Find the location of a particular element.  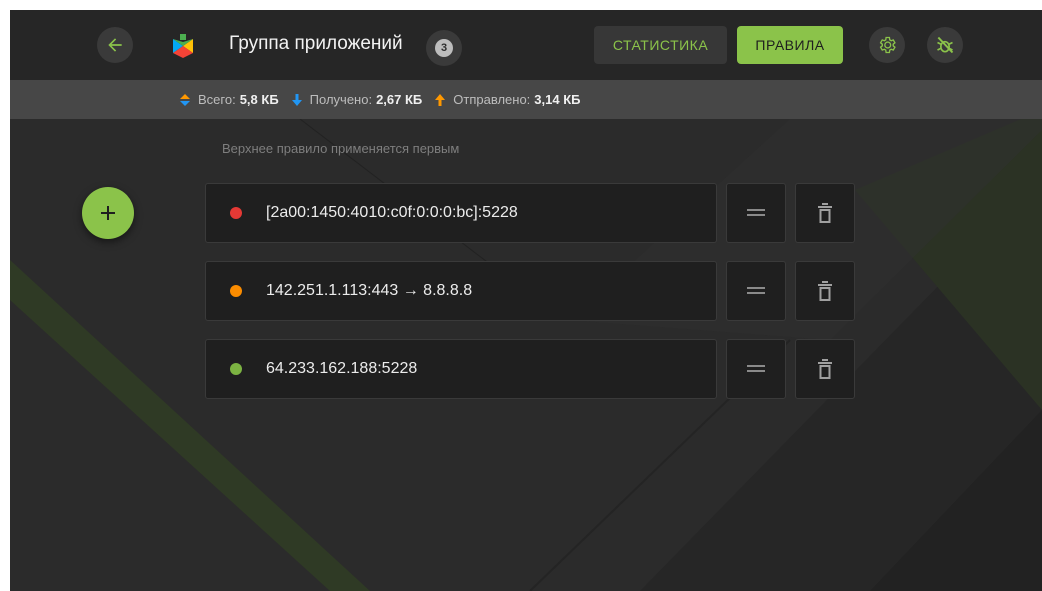

settings-button is located at coordinates (887, 45).